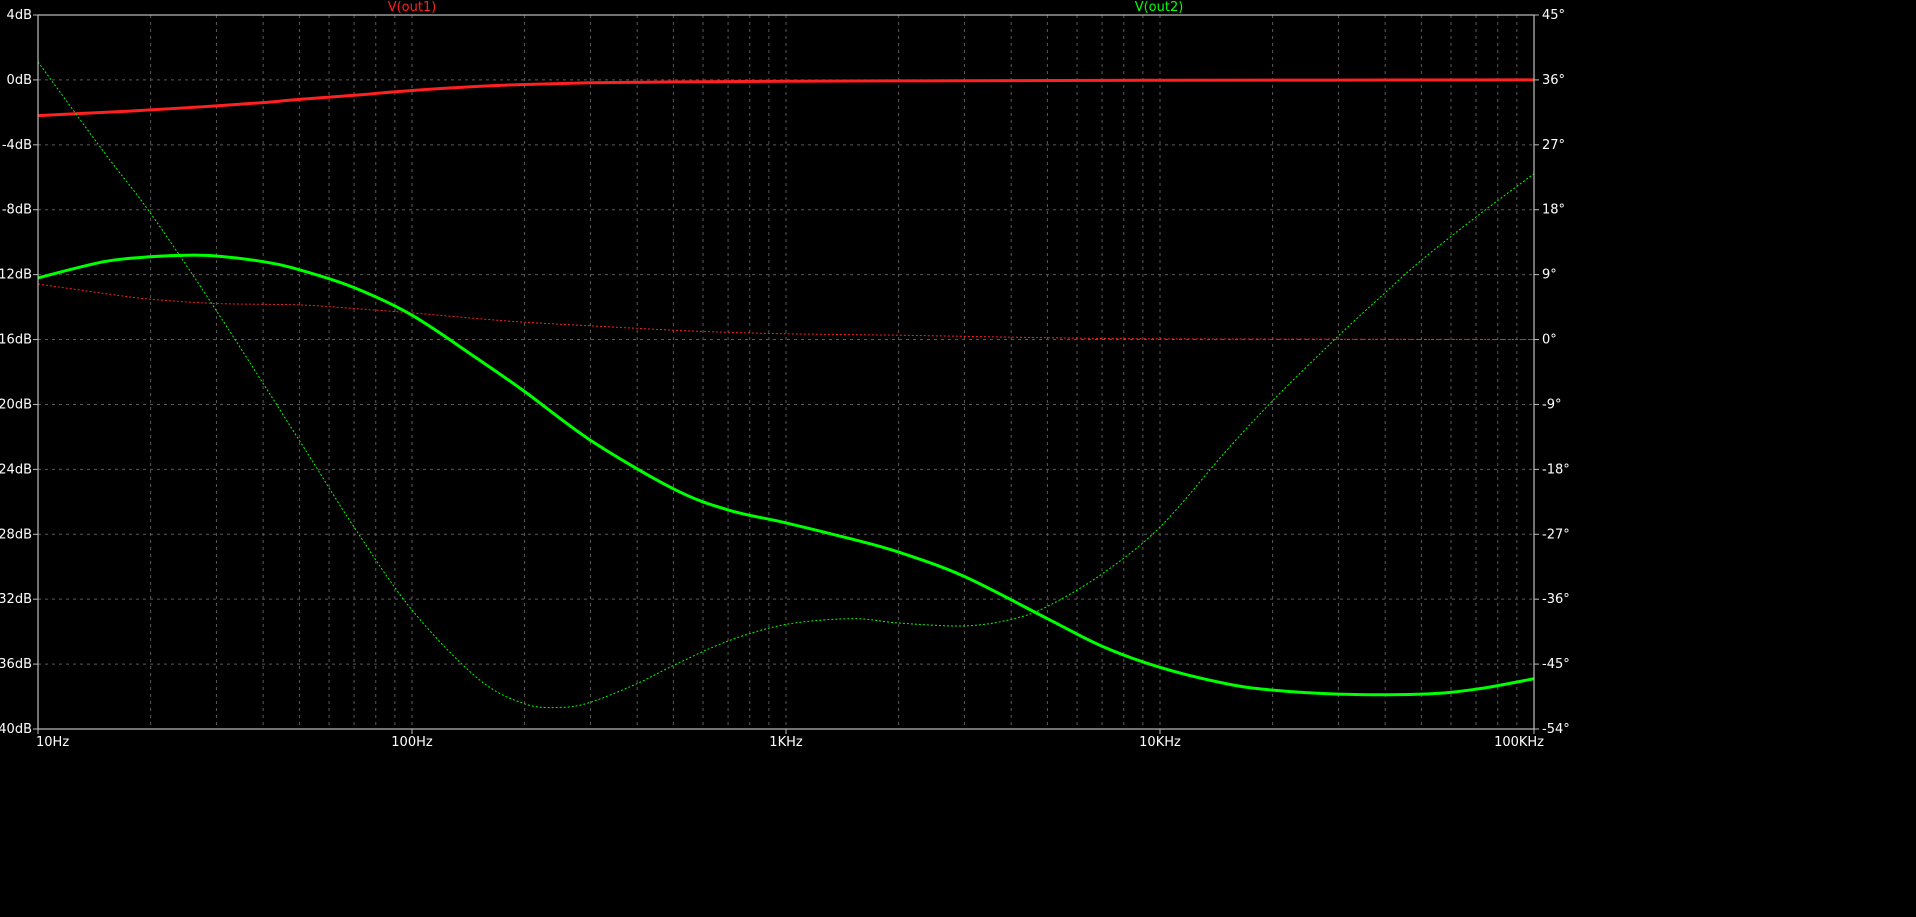 The height and width of the screenshot is (917, 1916). Describe the element at coordinates (1556, 599) in the screenshot. I see `right-tick-label: -36°` at that location.